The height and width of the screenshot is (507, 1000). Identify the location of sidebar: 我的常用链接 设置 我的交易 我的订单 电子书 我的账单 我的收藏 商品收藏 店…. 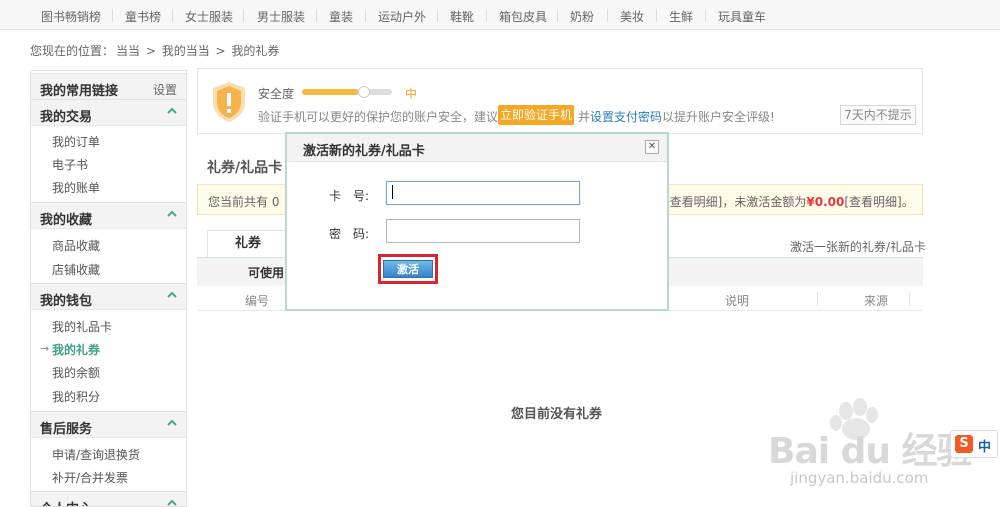
(108, 288).